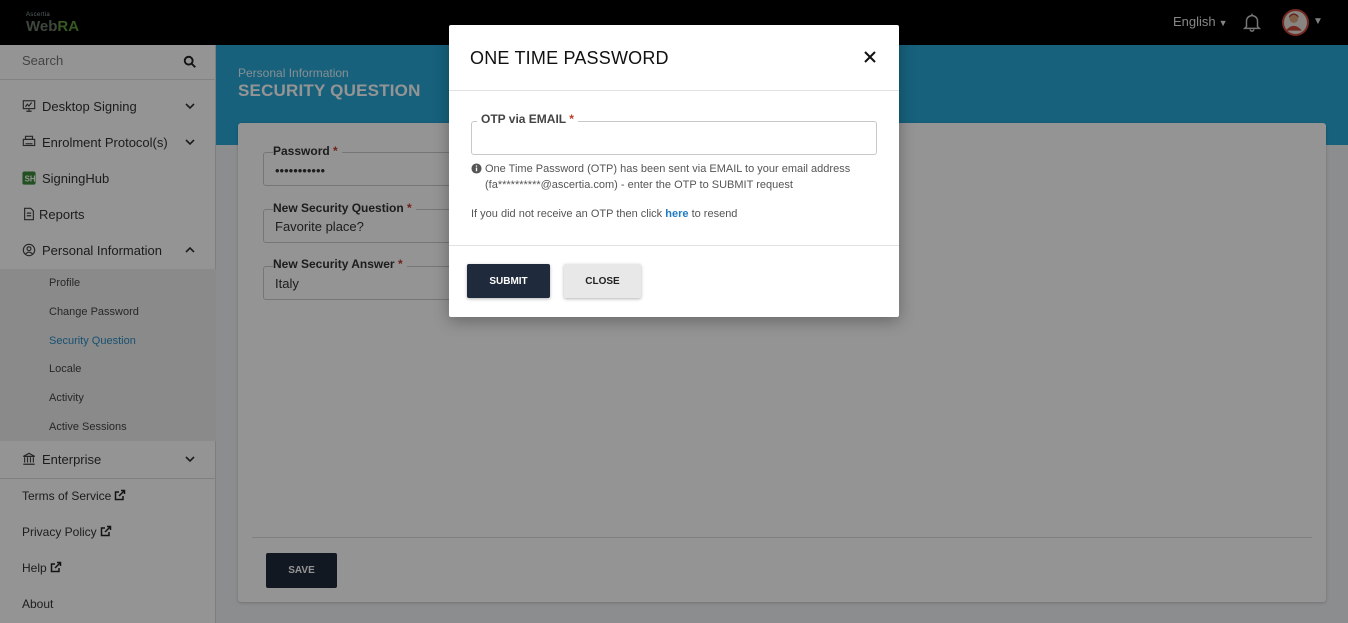 The width and height of the screenshot is (1348, 623). I want to click on otp-input, so click(672, 137).